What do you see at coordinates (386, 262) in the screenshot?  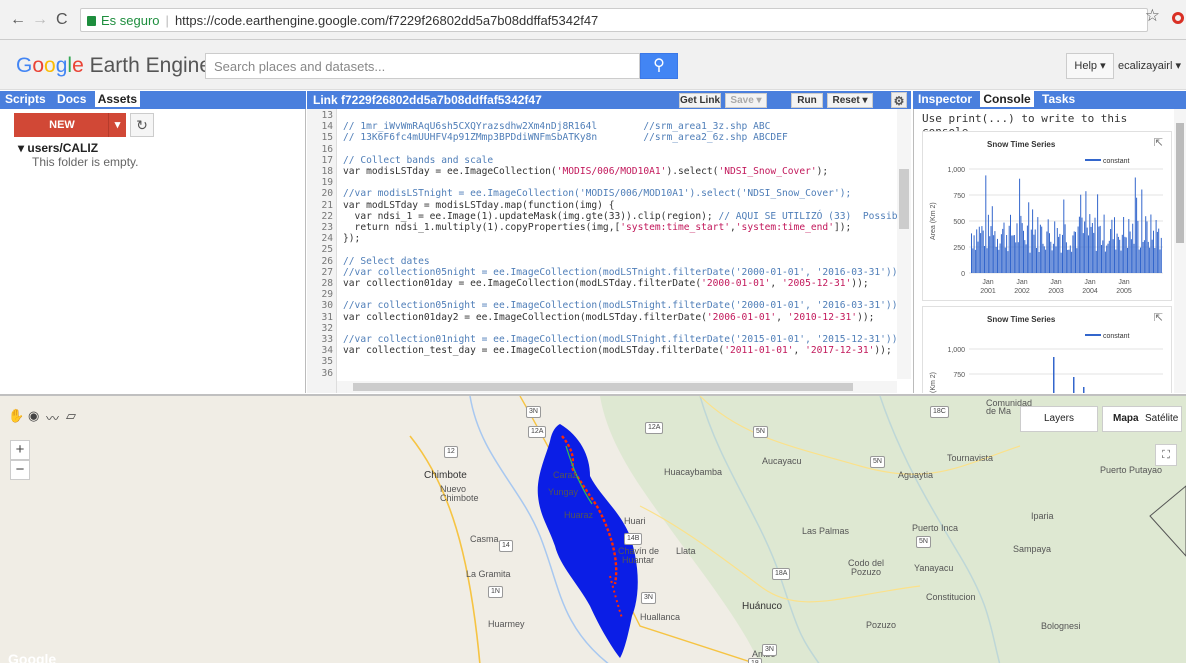 I see `line-text: // Select dates` at bounding box center [386, 262].